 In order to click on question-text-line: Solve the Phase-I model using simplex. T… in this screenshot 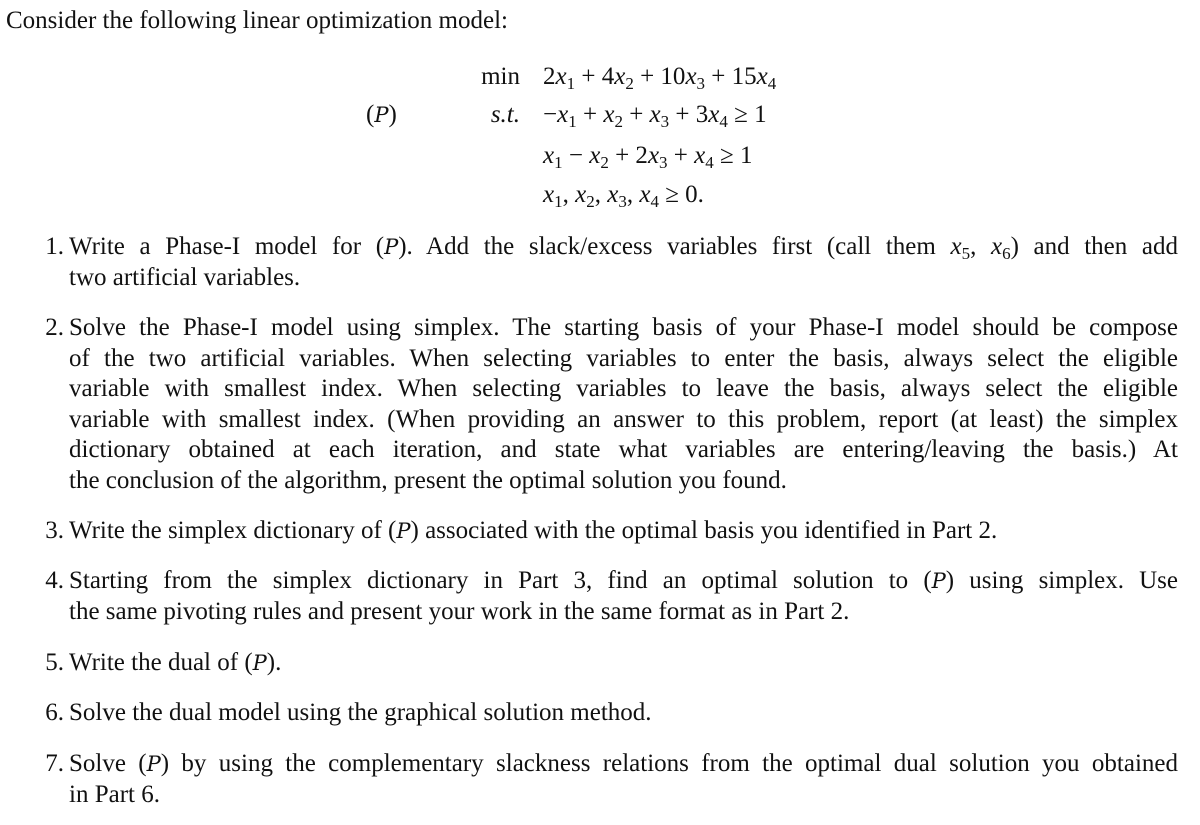, I will do `click(623, 327)`.